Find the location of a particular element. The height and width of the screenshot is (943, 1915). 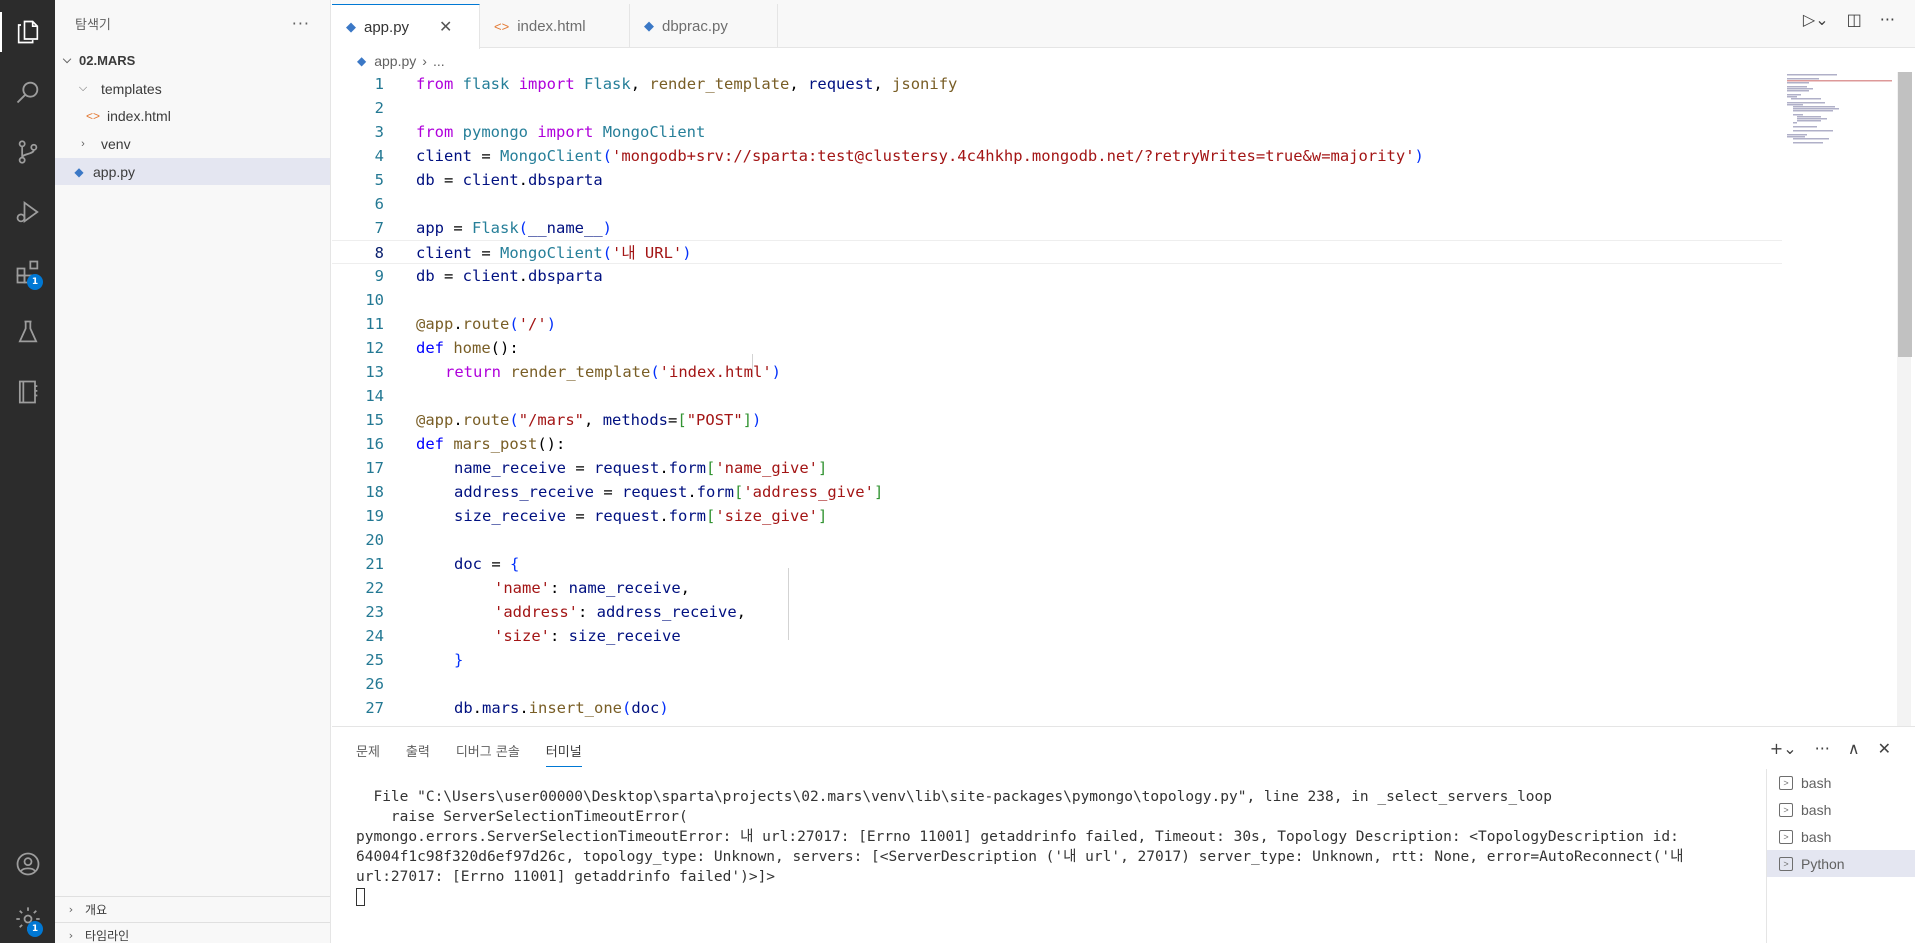

section-label: 타임라인 is located at coordinates (107, 936).